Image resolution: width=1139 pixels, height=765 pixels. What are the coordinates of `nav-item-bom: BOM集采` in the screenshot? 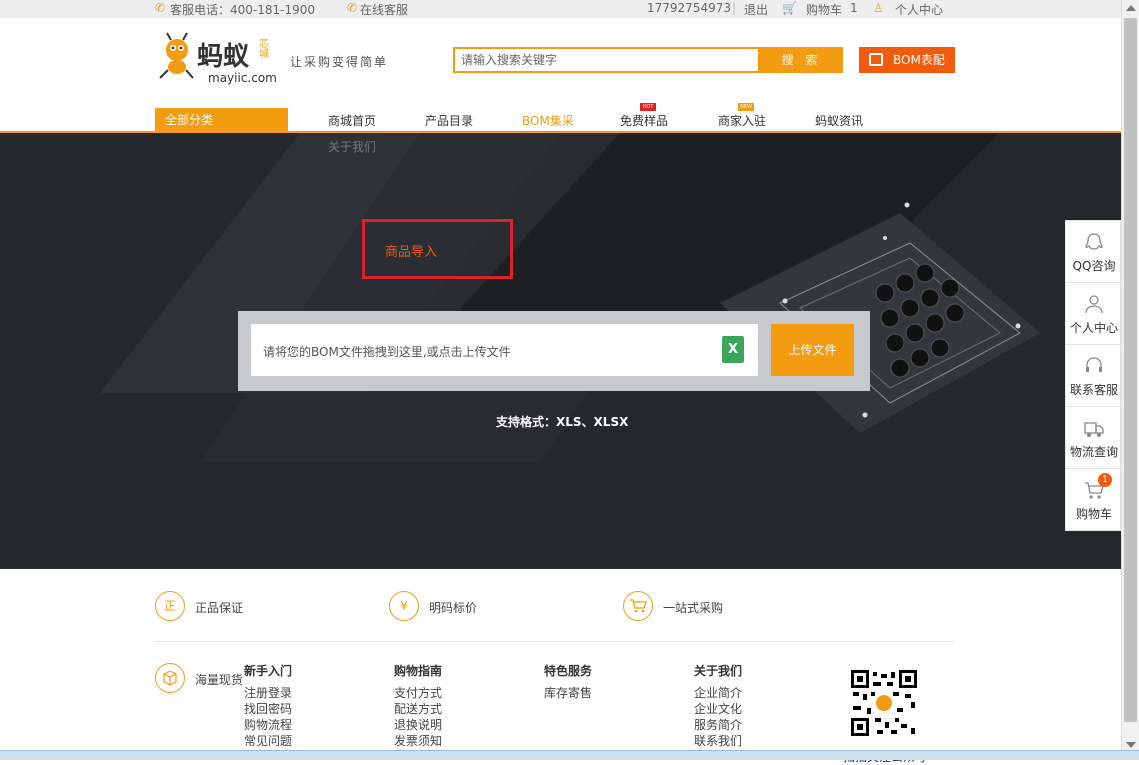 It's located at (548, 120).